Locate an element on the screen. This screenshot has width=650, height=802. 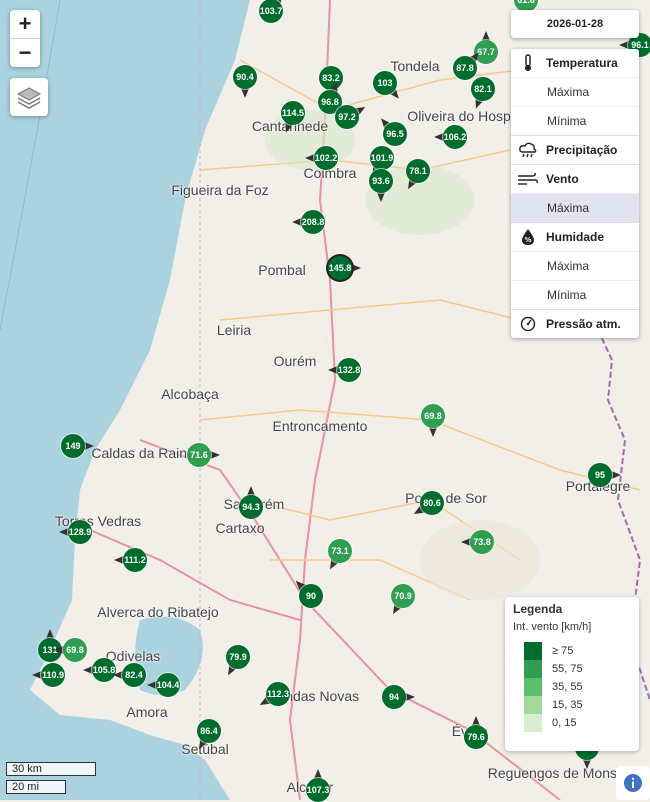
wind-station-marker: 79.6 is located at coordinates (476, 737).